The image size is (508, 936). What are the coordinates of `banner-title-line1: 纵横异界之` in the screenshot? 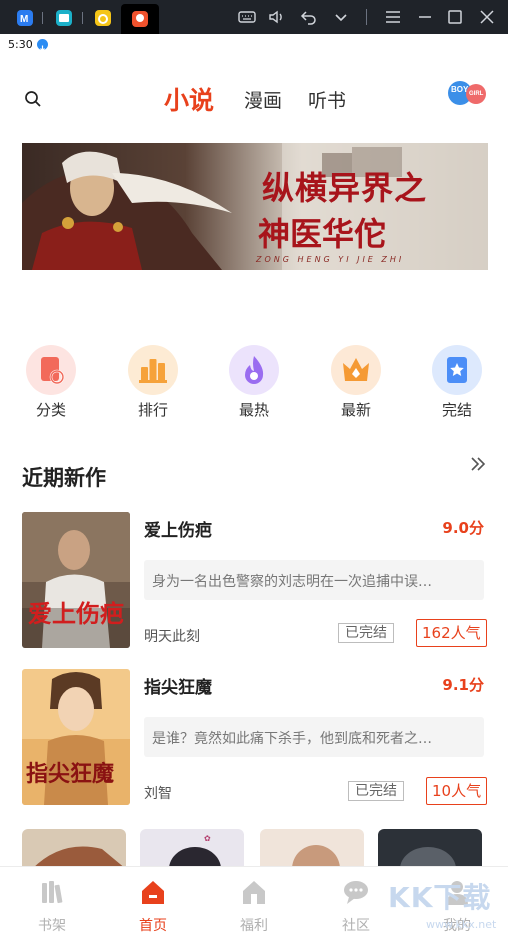 It's located at (345, 188).